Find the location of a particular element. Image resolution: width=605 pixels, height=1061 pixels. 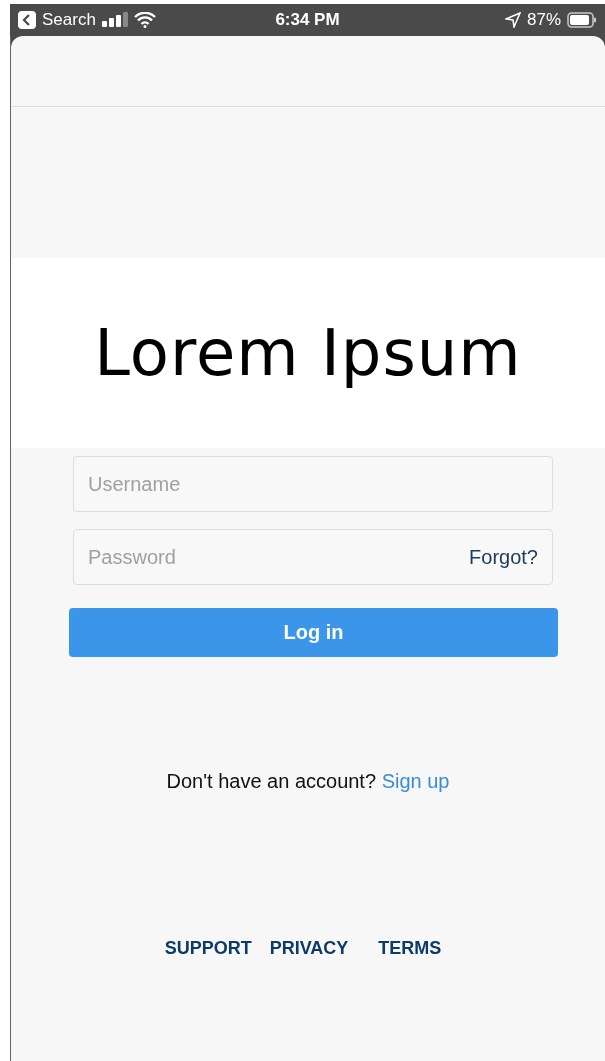

username-field: Username is located at coordinates (313, 484).